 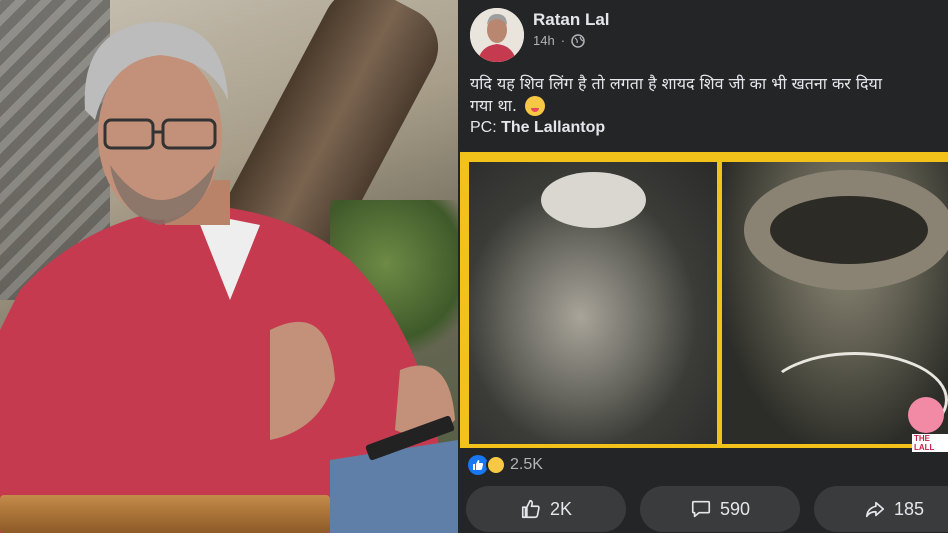 I want to click on like-button: 2K, so click(x=546, y=509).